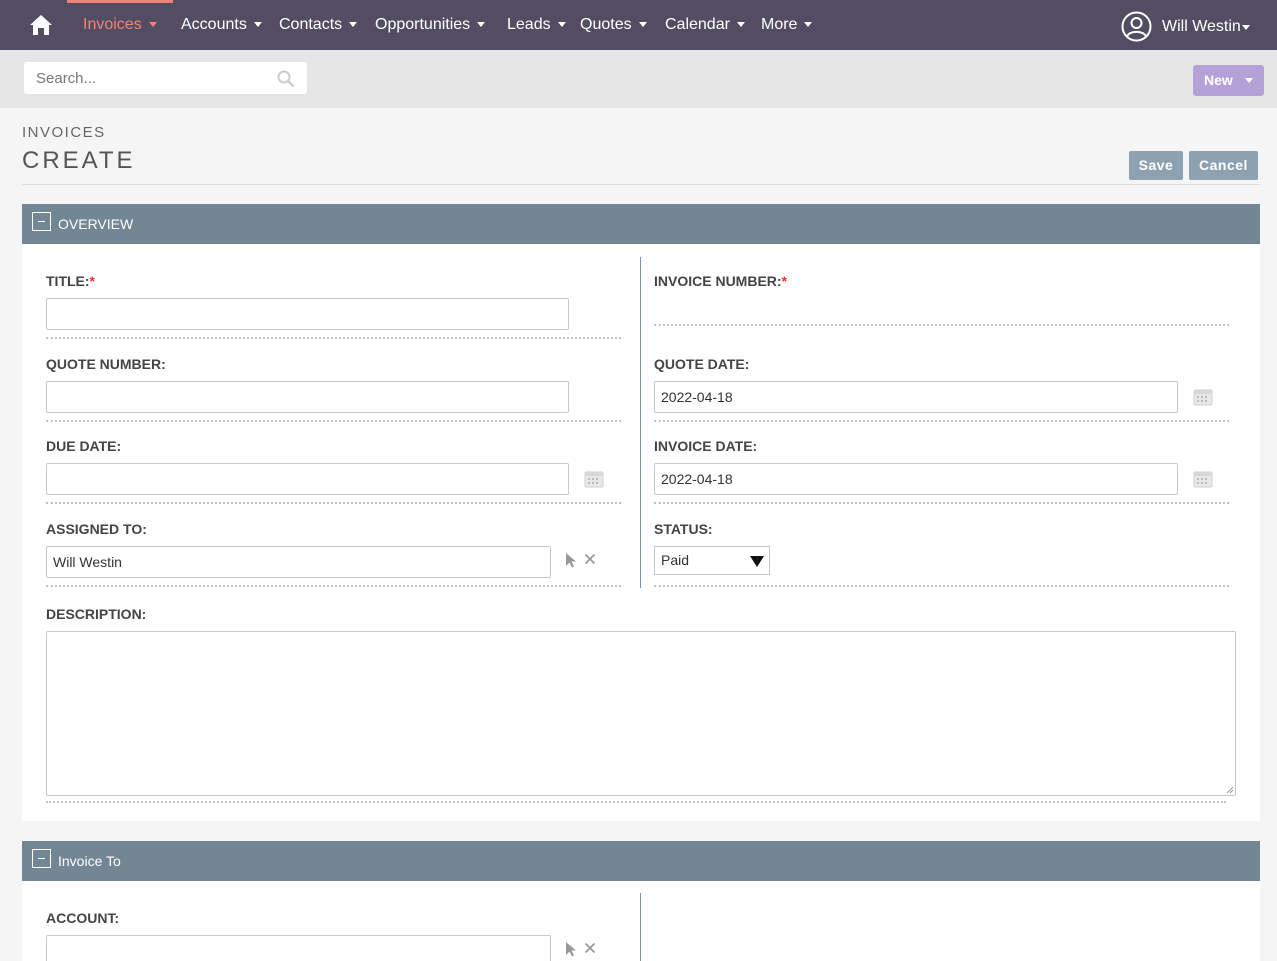 Image resolution: width=1277 pixels, height=961 pixels. I want to click on nav-item-quotes: Quotes, so click(613, 25).